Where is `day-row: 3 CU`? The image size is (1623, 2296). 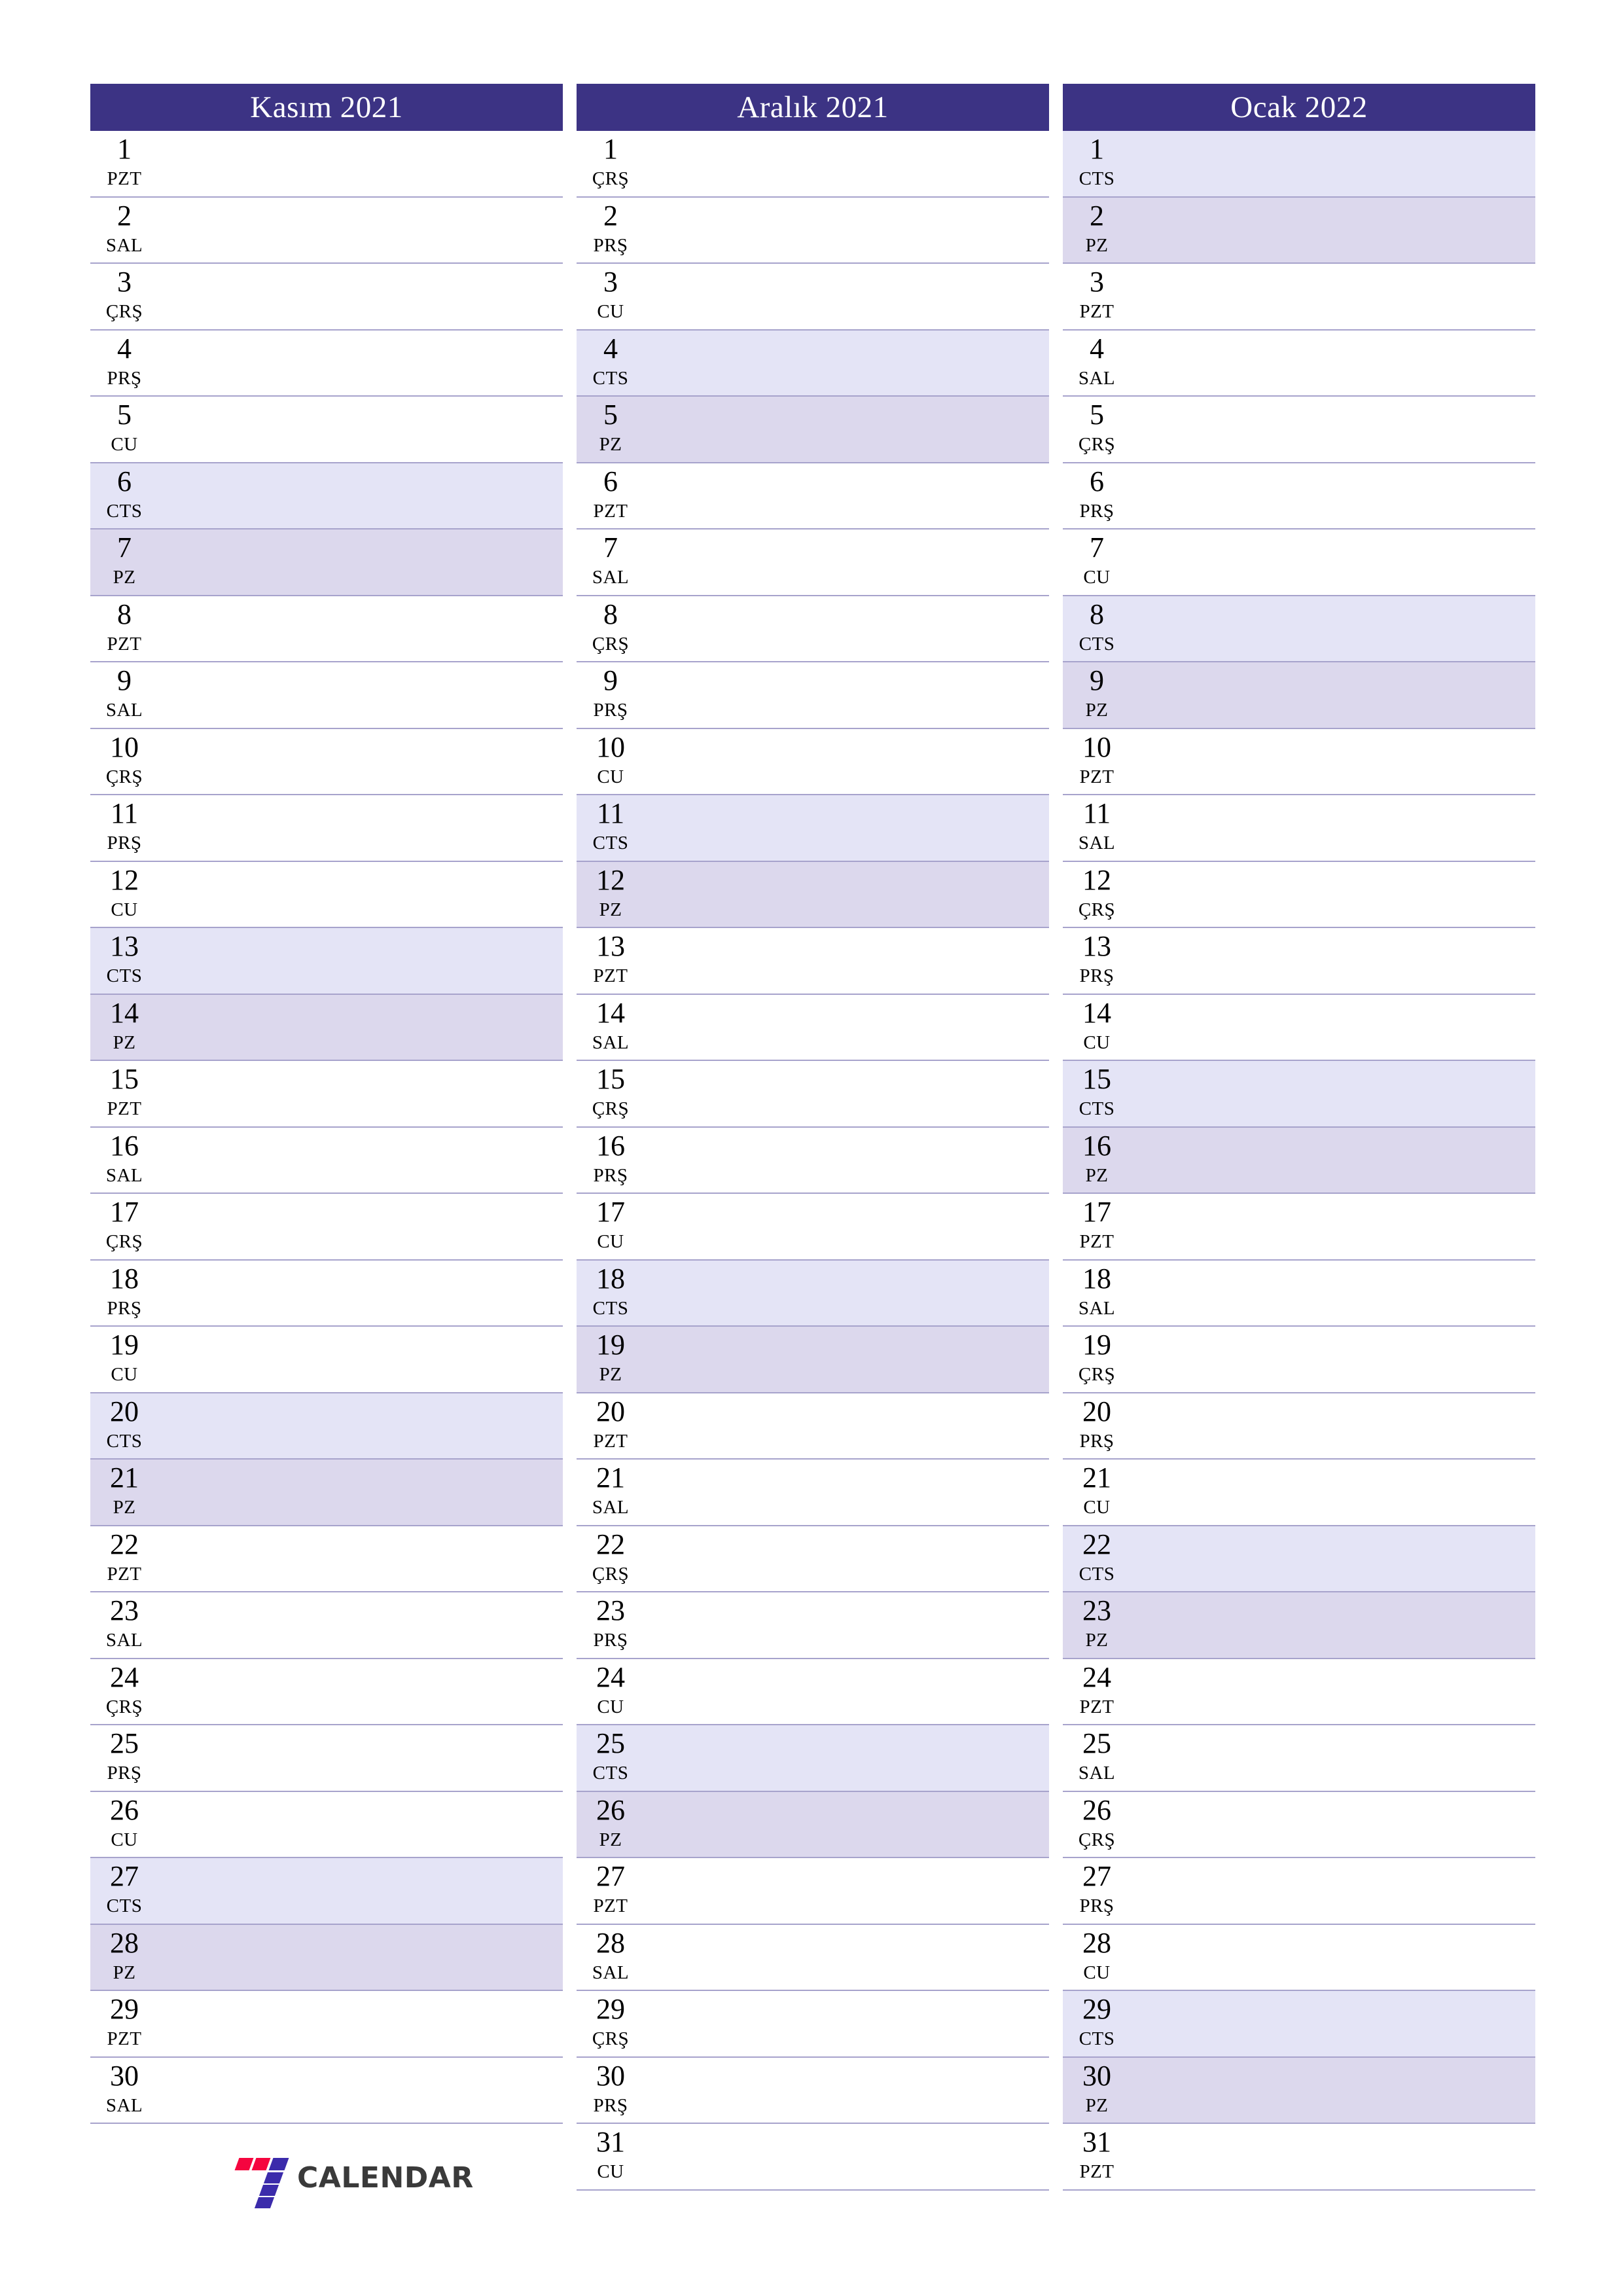
day-row: 3 CU is located at coordinates (813, 297).